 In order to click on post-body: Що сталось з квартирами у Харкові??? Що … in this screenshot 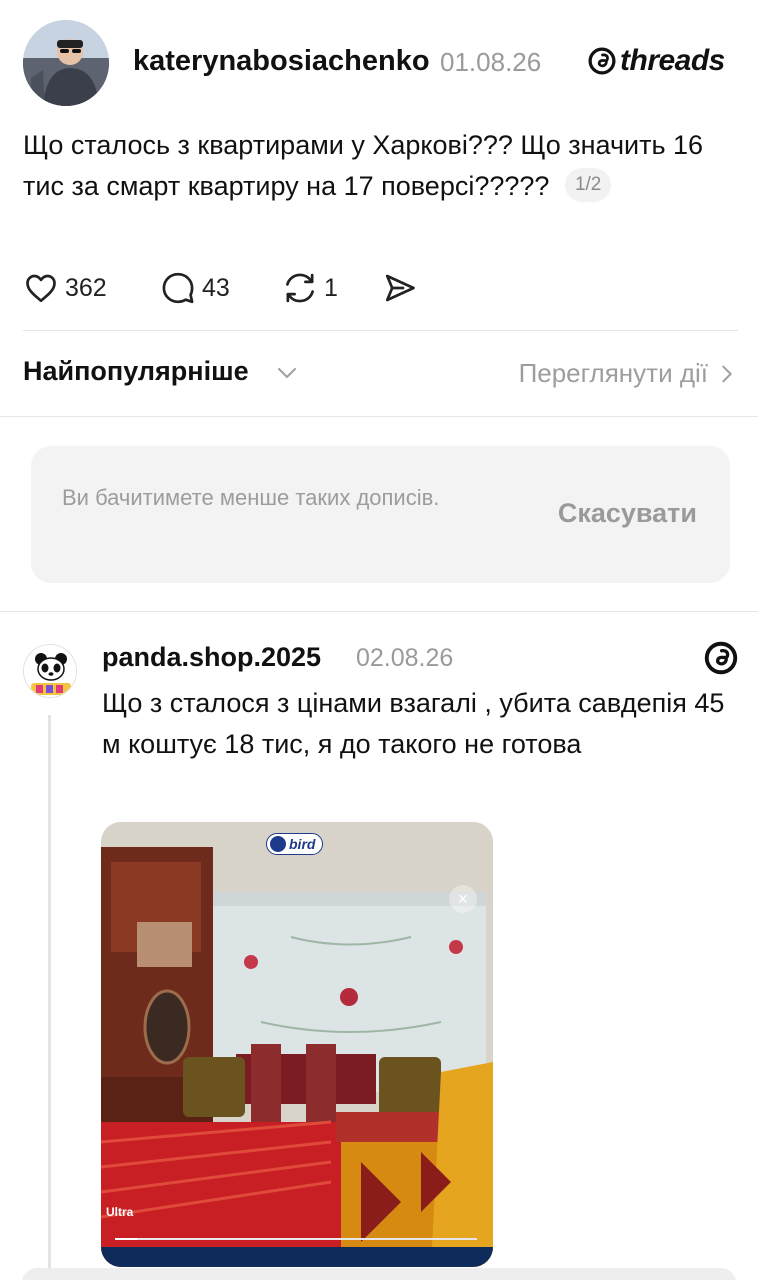, I will do `click(373, 166)`.